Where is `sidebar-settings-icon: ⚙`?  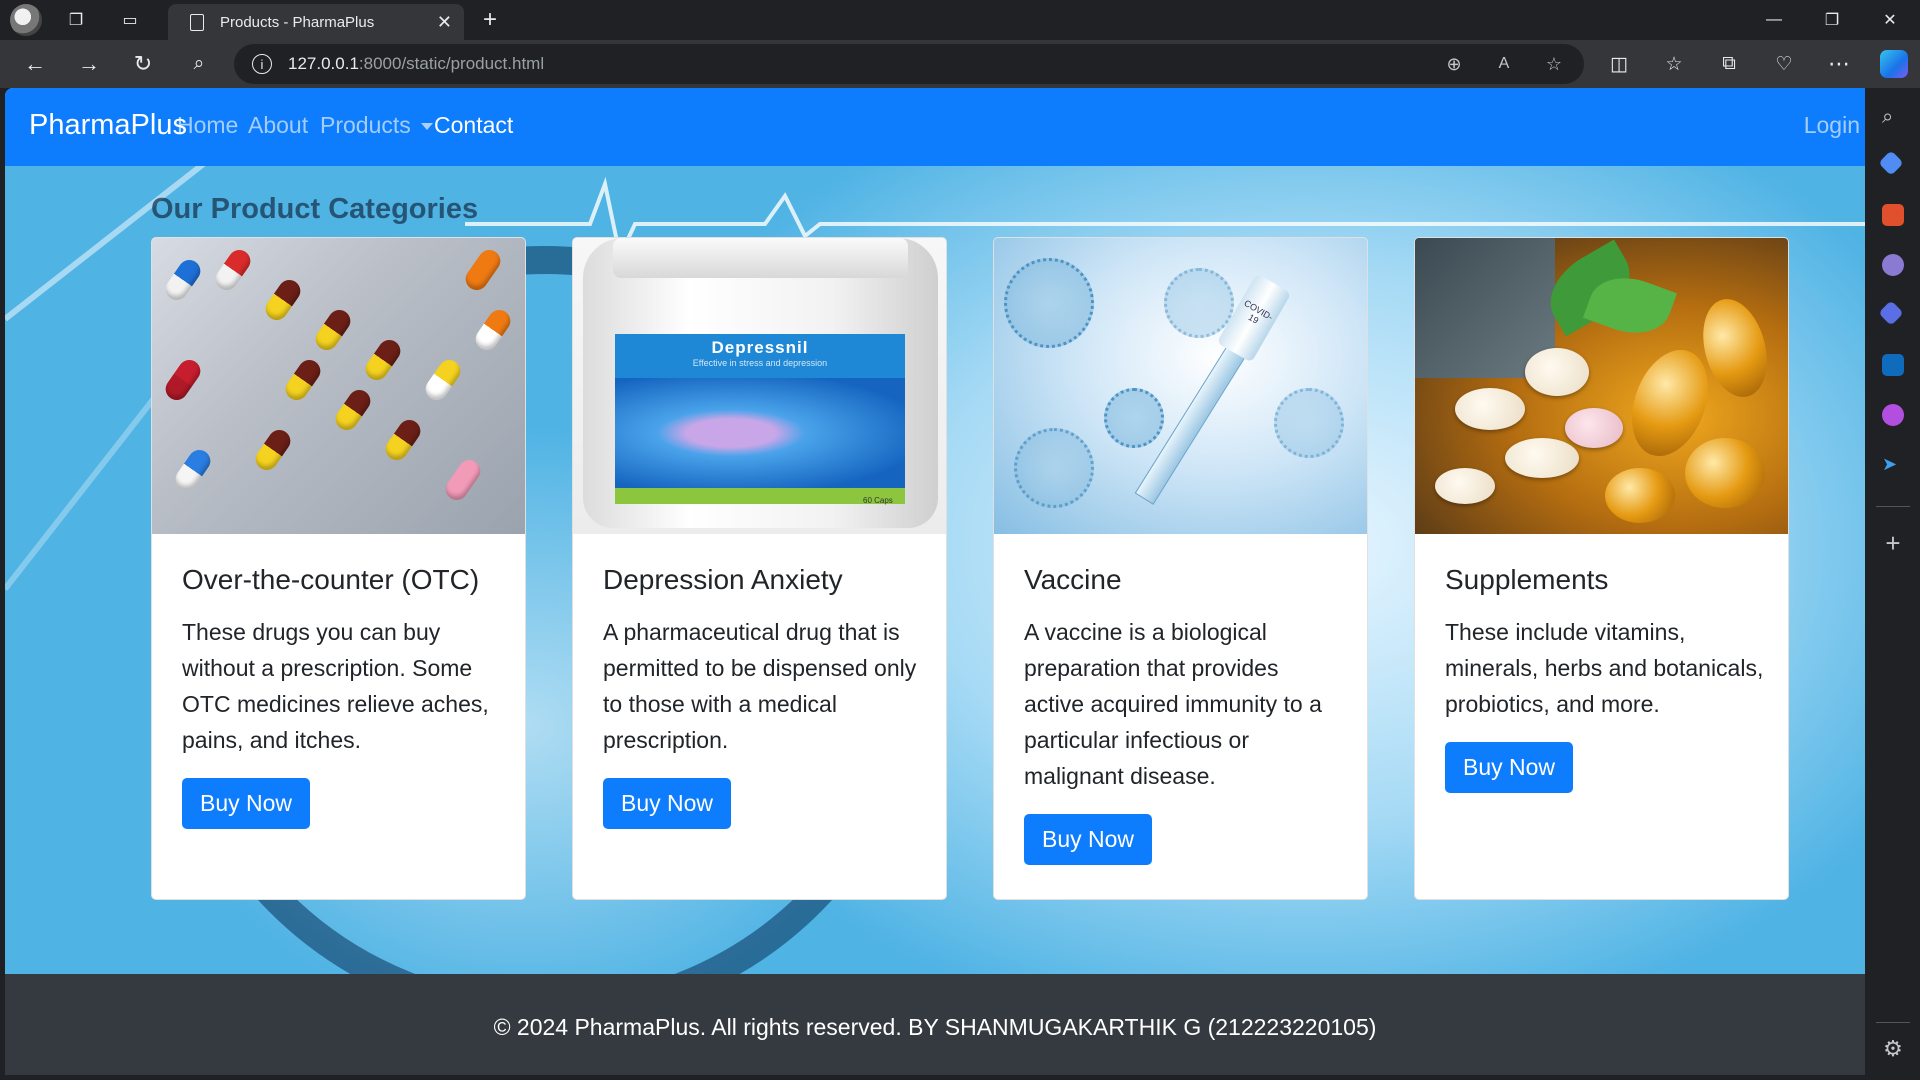 sidebar-settings-icon: ⚙ is located at coordinates (1893, 1049).